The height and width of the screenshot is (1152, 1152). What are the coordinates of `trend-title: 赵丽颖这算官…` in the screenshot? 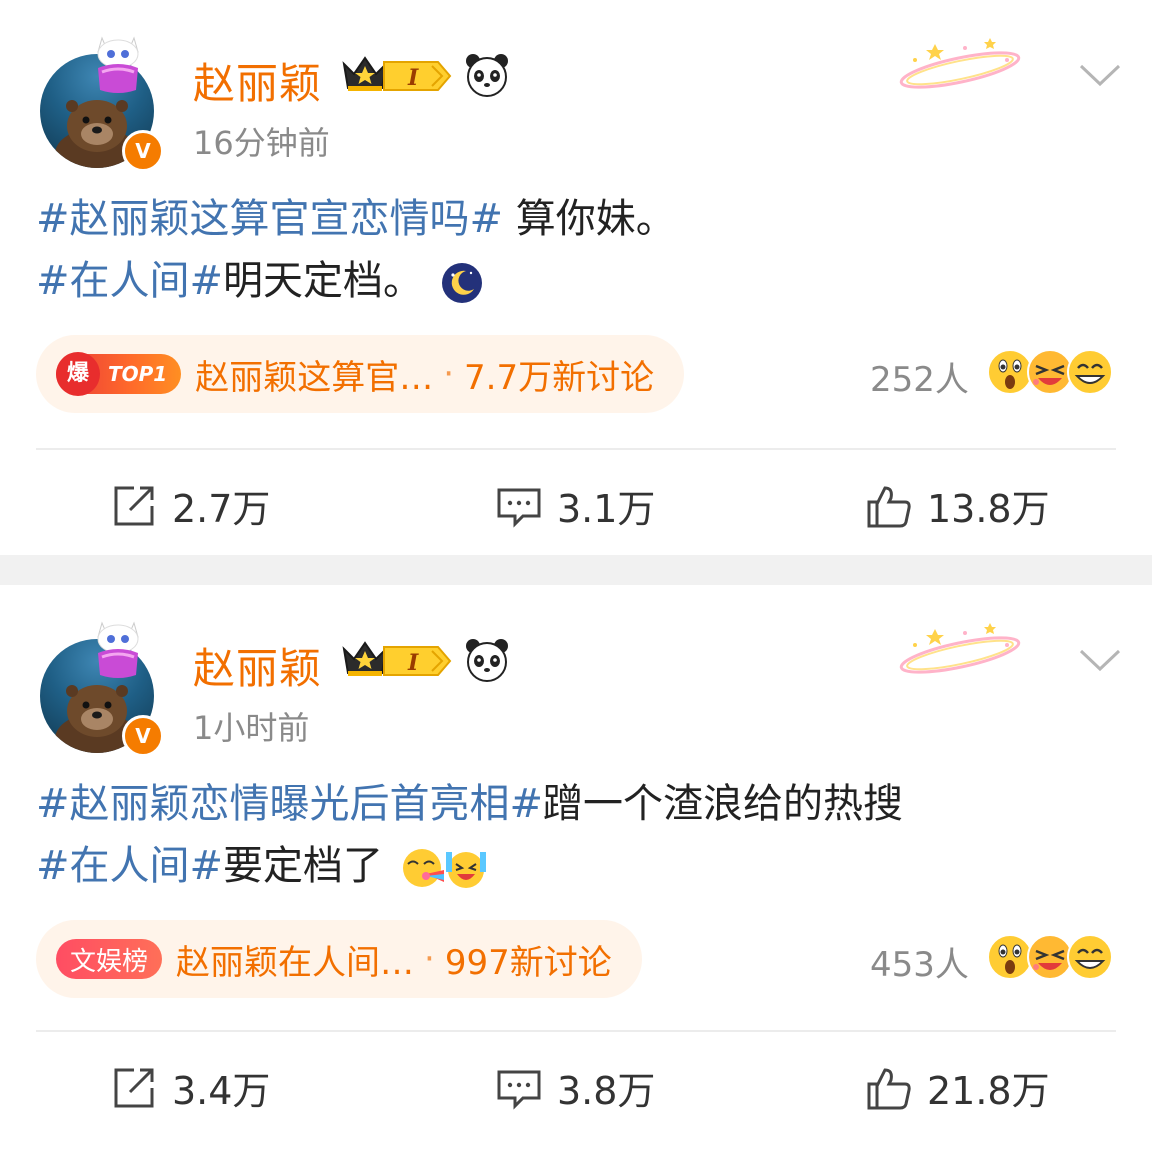 It's located at (314, 377).